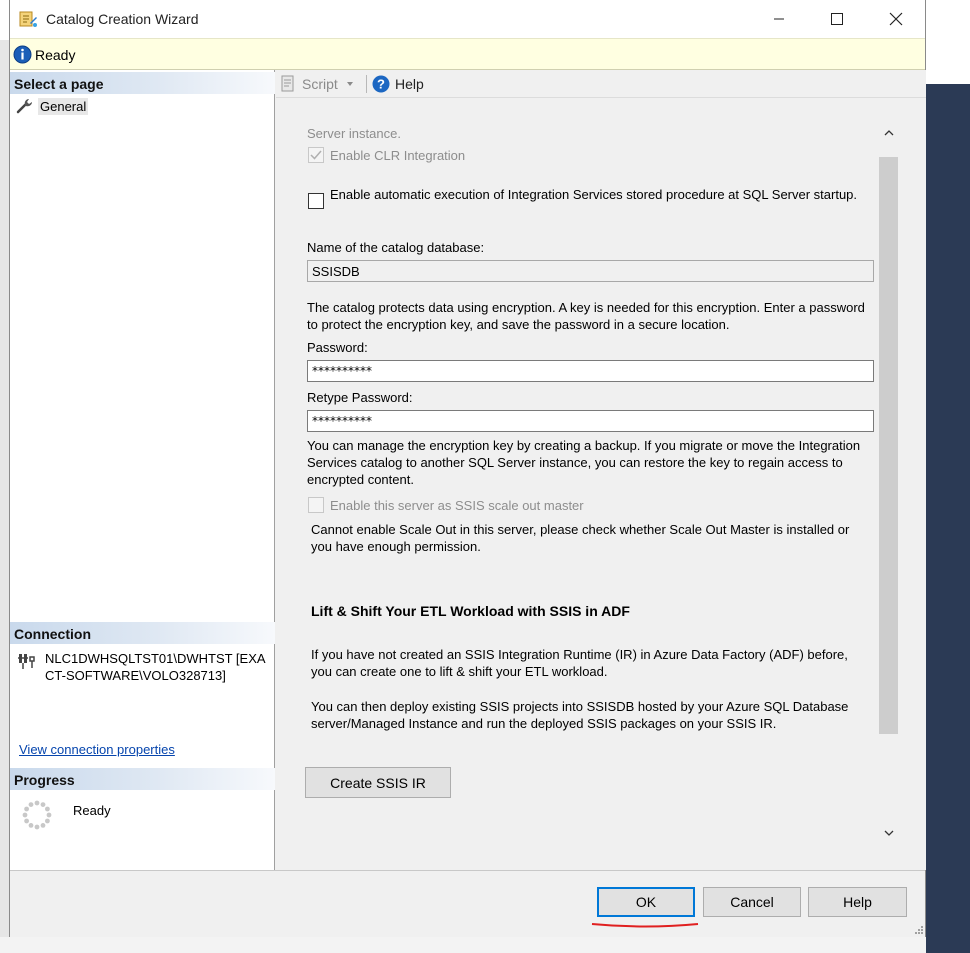 This screenshot has height=953, width=970. I want to click on auto-execution-checkbox, so click(316, 201).